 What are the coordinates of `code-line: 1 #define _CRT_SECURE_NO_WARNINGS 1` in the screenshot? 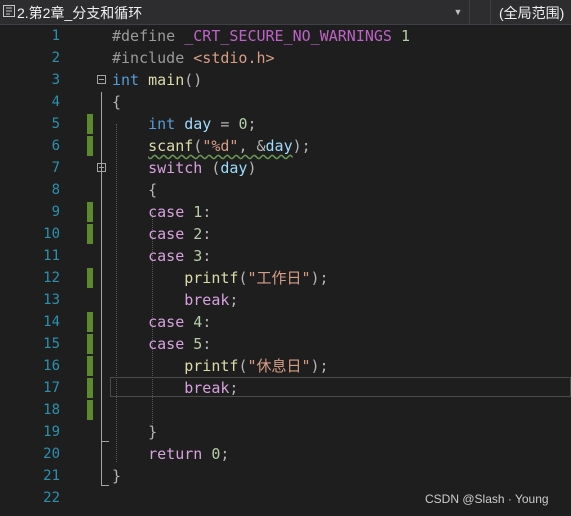 It's located at (285, 36).